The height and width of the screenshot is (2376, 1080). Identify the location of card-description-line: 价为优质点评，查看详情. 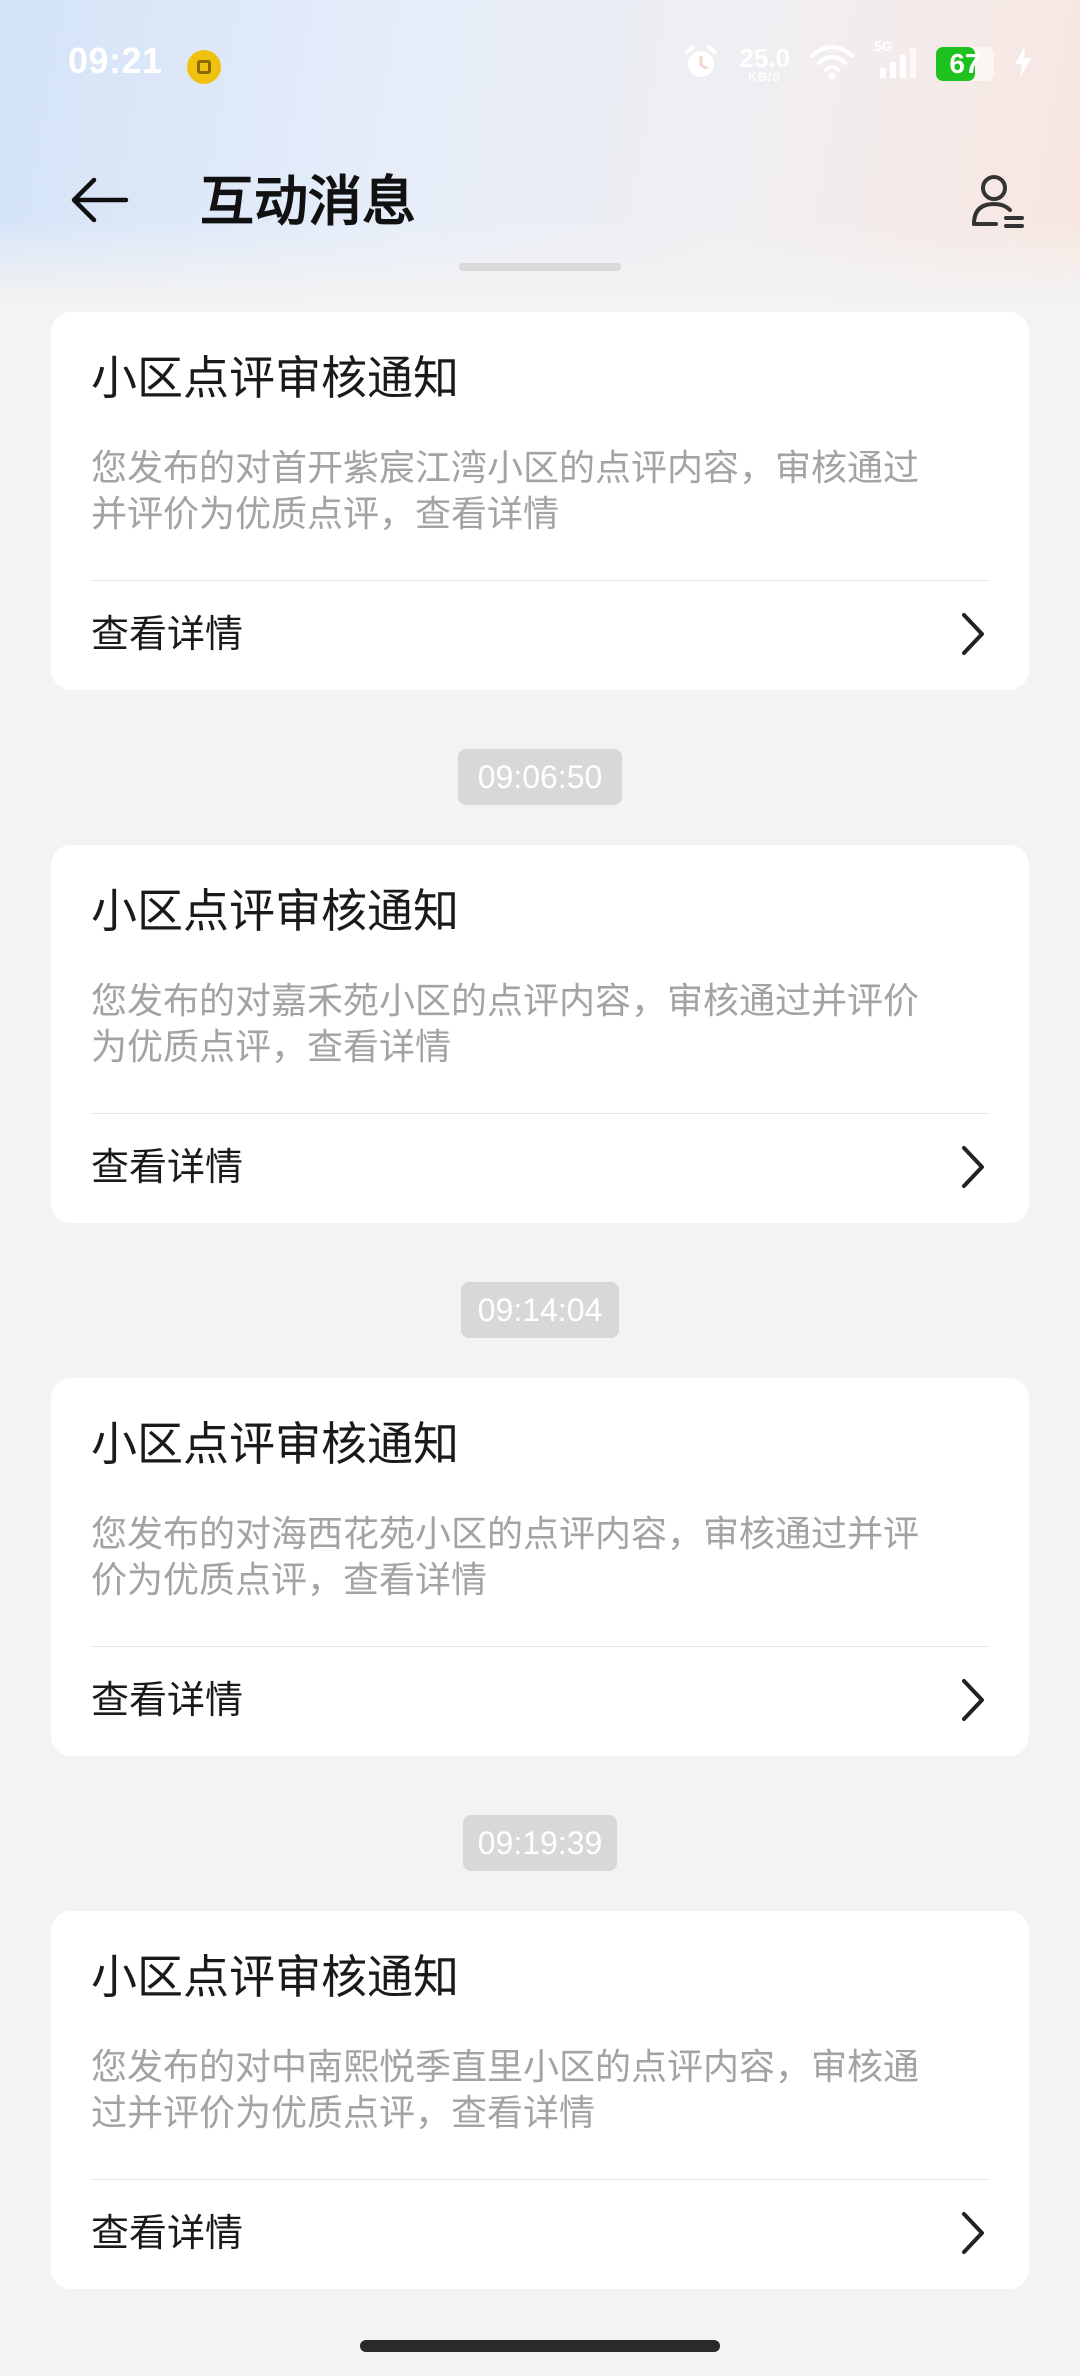
(289, 1580).